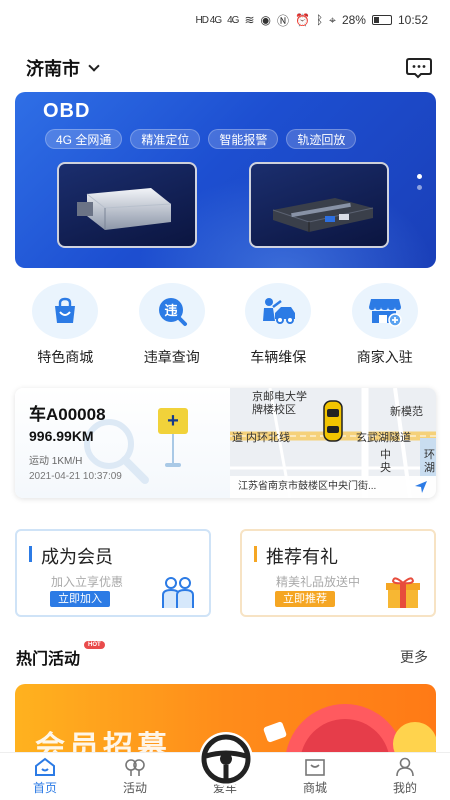  I want to click on members-icon, so click(178, 592).